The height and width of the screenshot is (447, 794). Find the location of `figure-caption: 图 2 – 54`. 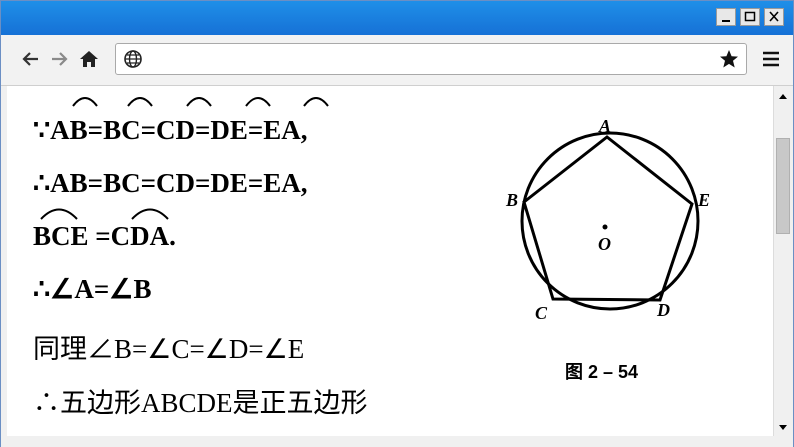

figure-caption: 图 2 – 54 is located at coordinates (601, 372).